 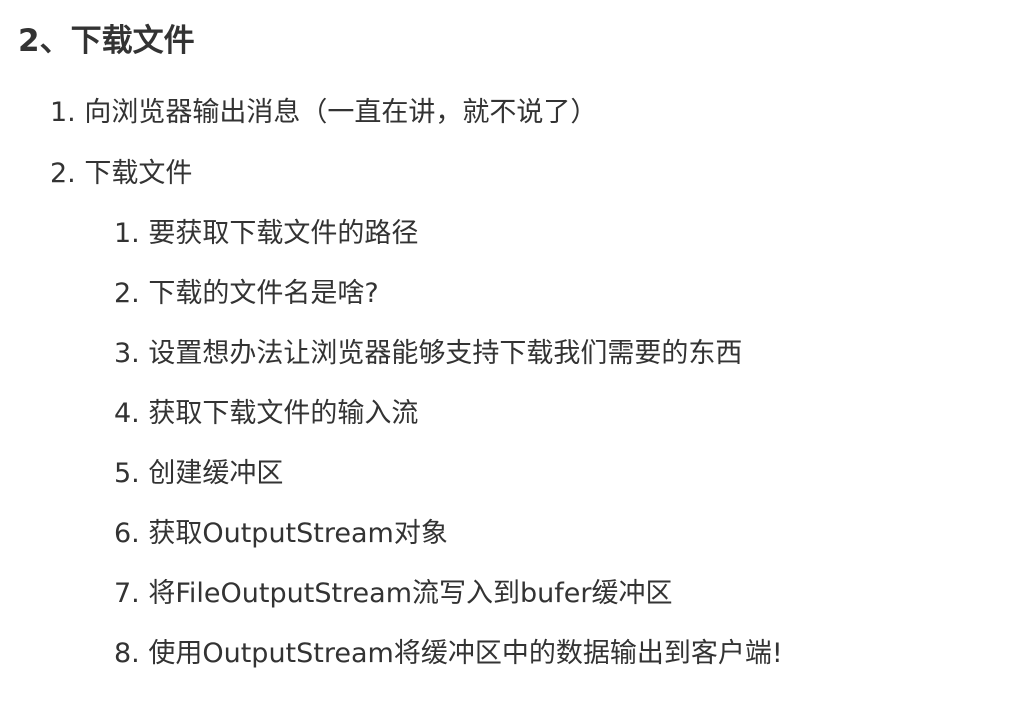 I want to click on section-title: 2、下载文件, so click(x=106, y=41).